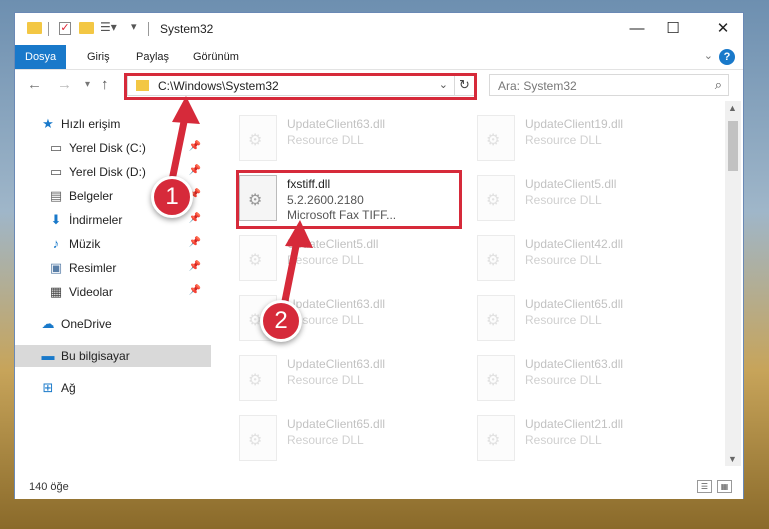 The height and width of the screenshot is (529, 769). Describe the element at coordinates (91, 124) in the screenshot. I see `sidebar-item-label: Hızlı erişim` at that location.